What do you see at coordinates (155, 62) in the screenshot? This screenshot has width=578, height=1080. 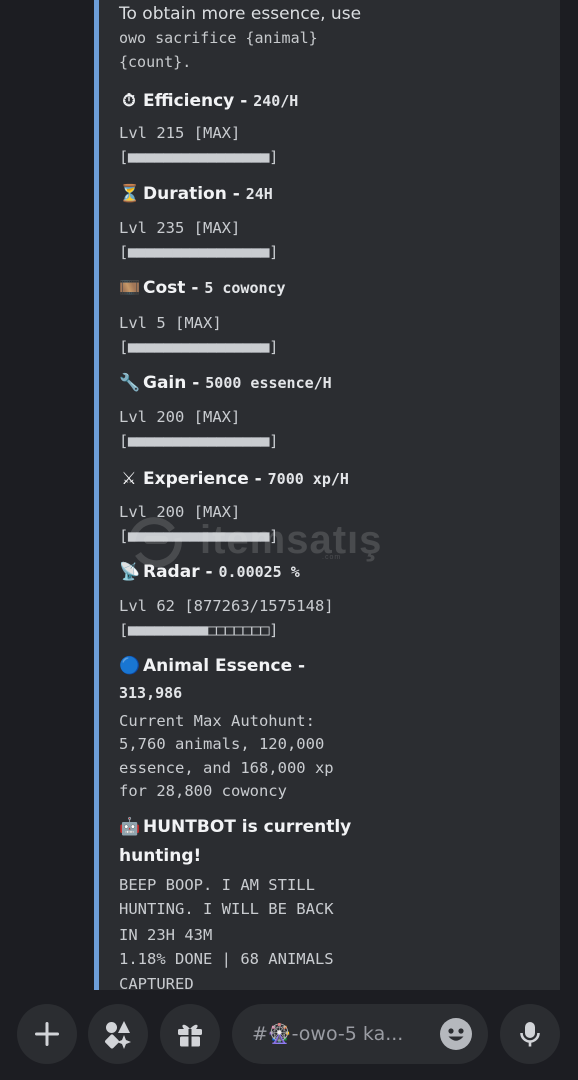 I see `intro-command-count: {count}.` at bounding box center [155, 62].